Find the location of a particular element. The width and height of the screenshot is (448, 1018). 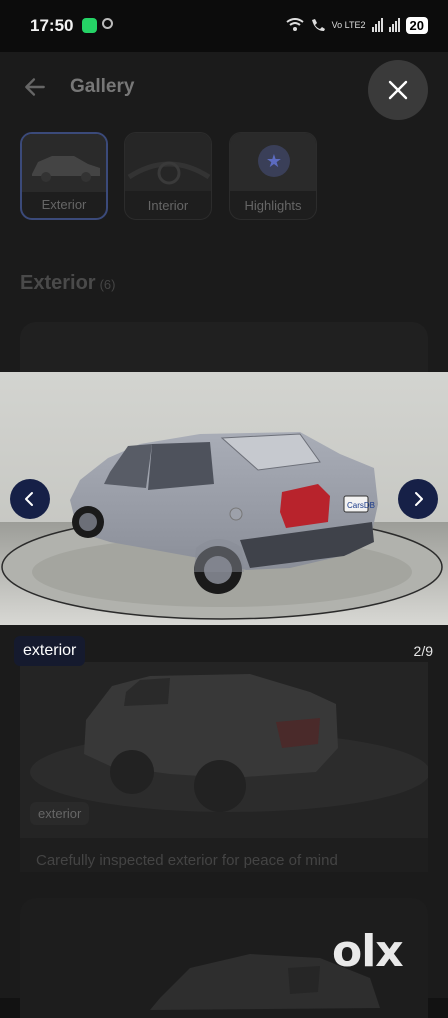

chevron-left-icon is located at coordinates (29, 499).